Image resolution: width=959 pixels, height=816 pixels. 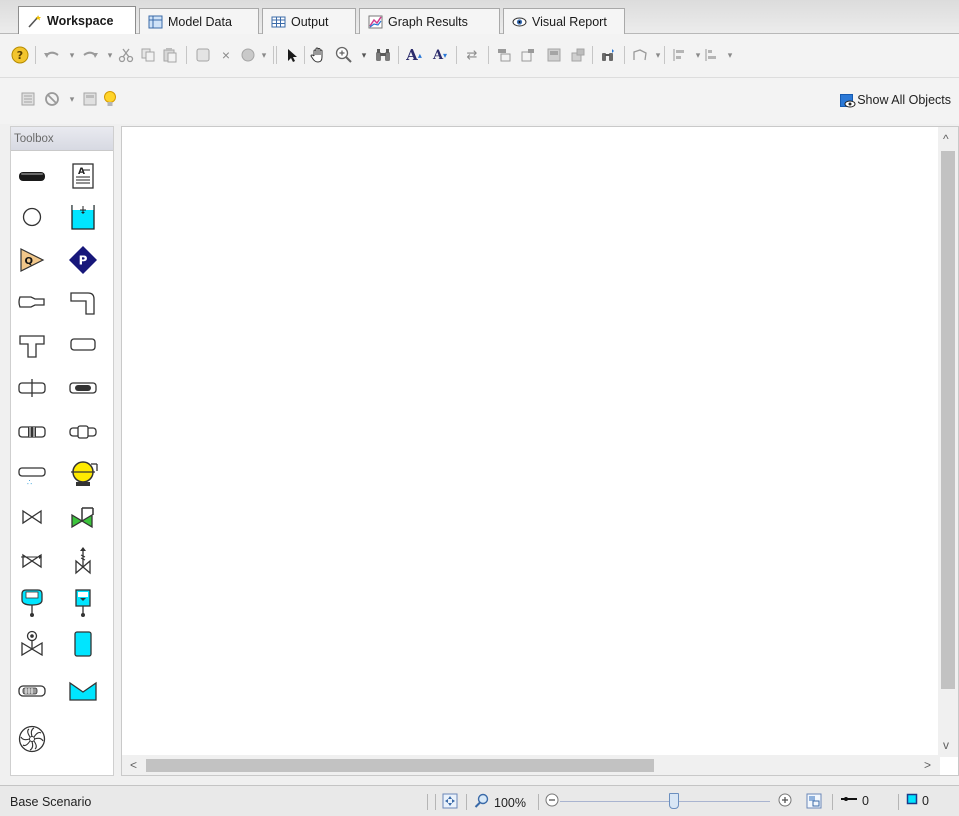 What do you see at coordinates (83, 432) in the screenshot?
I see `check-valve-icon` at bounding box center [83, 432].